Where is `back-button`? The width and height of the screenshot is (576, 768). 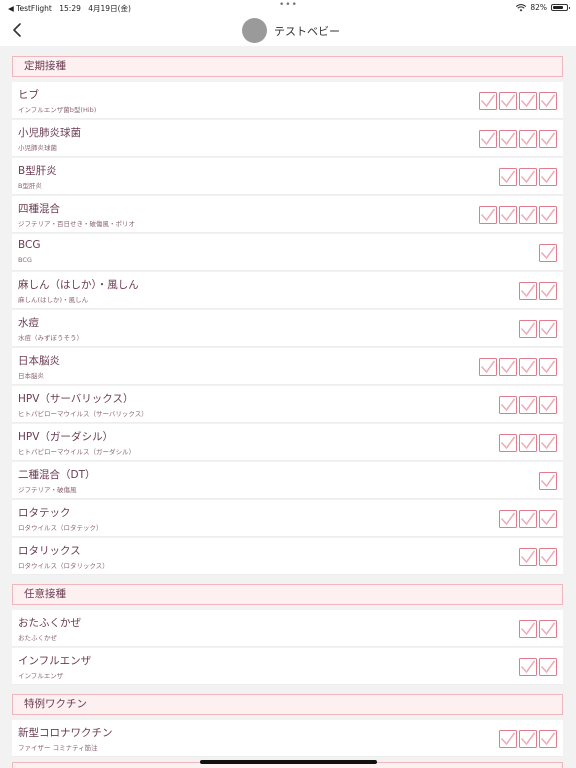
back-button is located at coordinates (18, 30).